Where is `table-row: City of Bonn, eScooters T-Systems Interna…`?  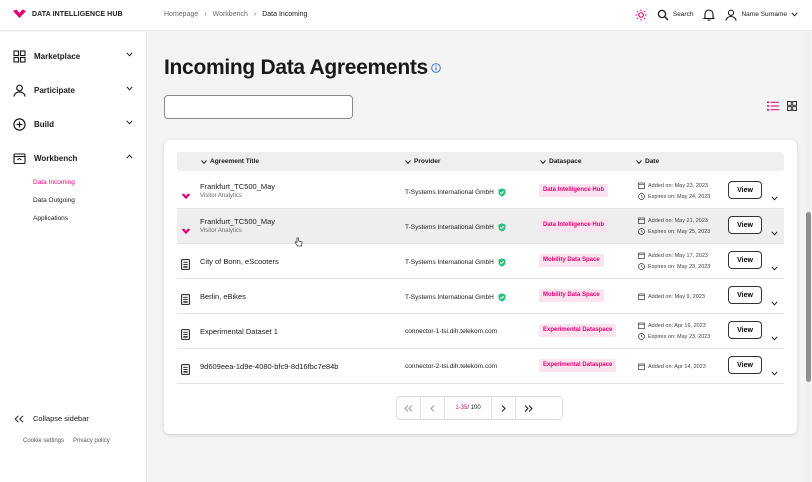 table-row: City of Bonn, eScooters T-Systems Interna… is located at coordinates (480, 261).